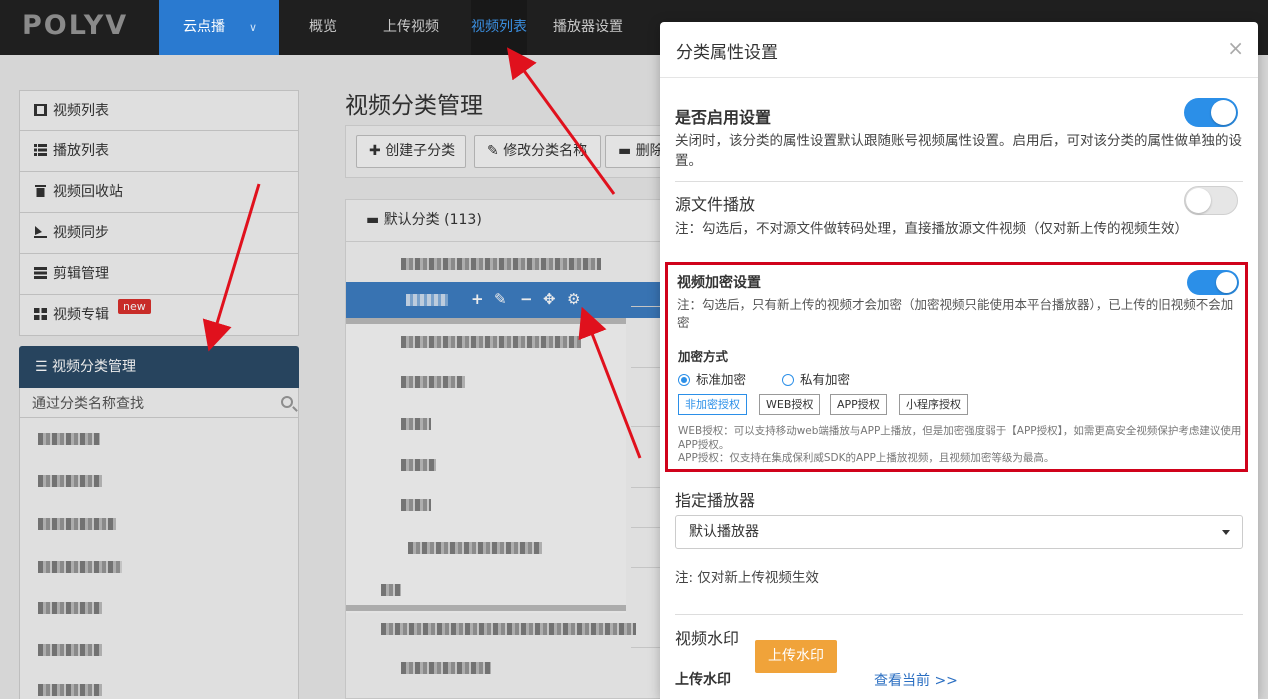  What do you see at coordinates (719, 283) in the screenshot?
I see `encryption-title: 视频加密设置` at bounding box center [719, 283].